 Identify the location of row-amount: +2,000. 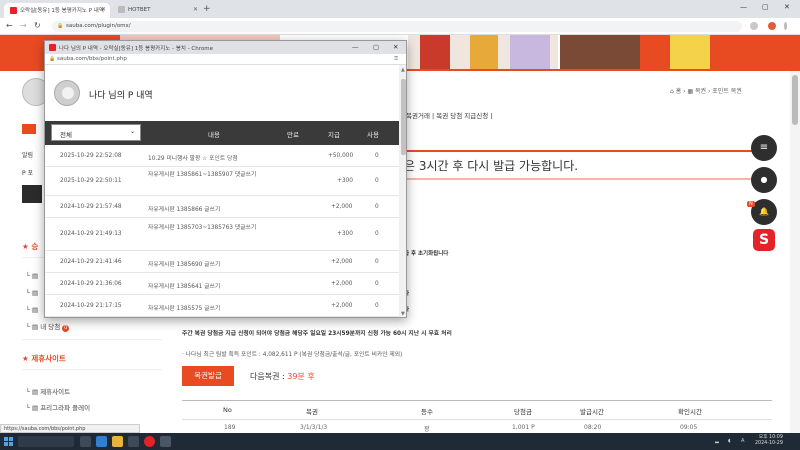
(342, 306).